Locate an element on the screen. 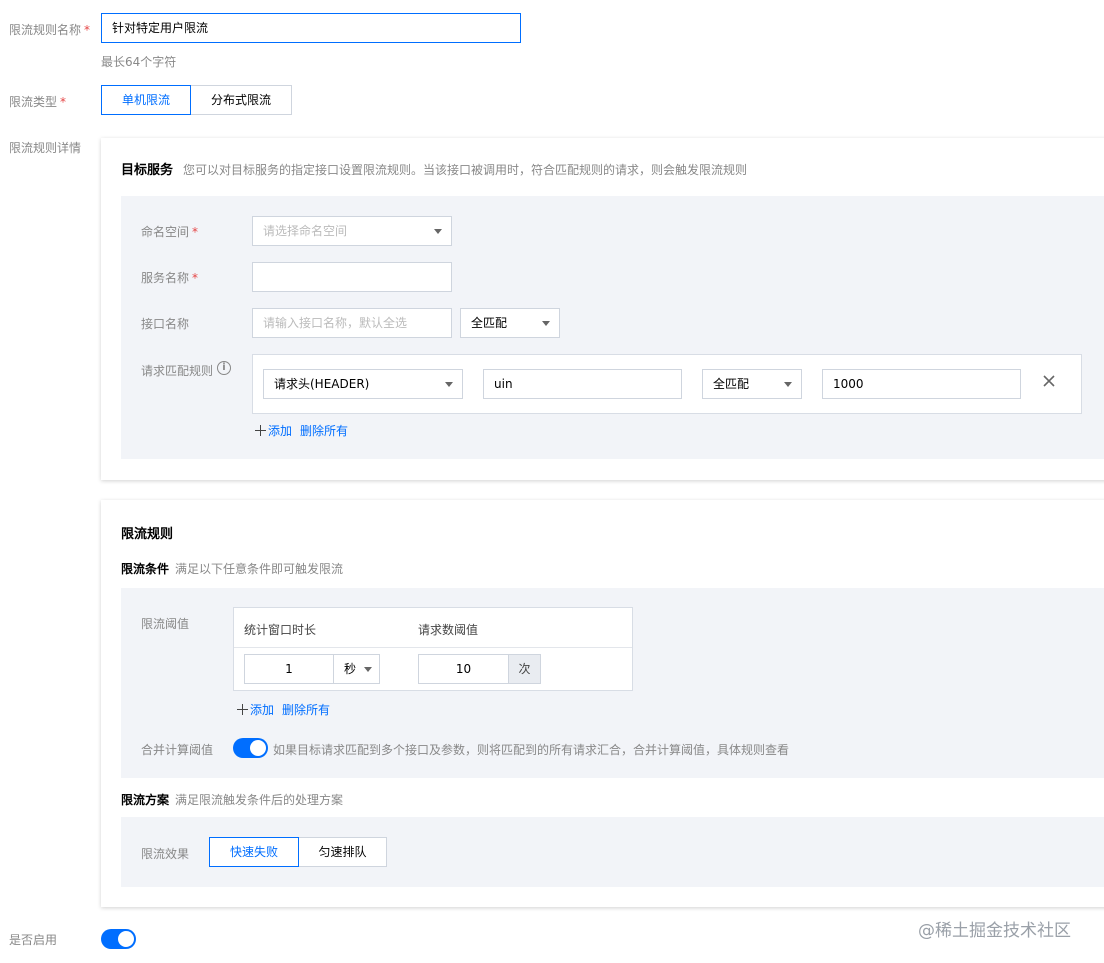  table-divider is located at coordinates (433, 647).